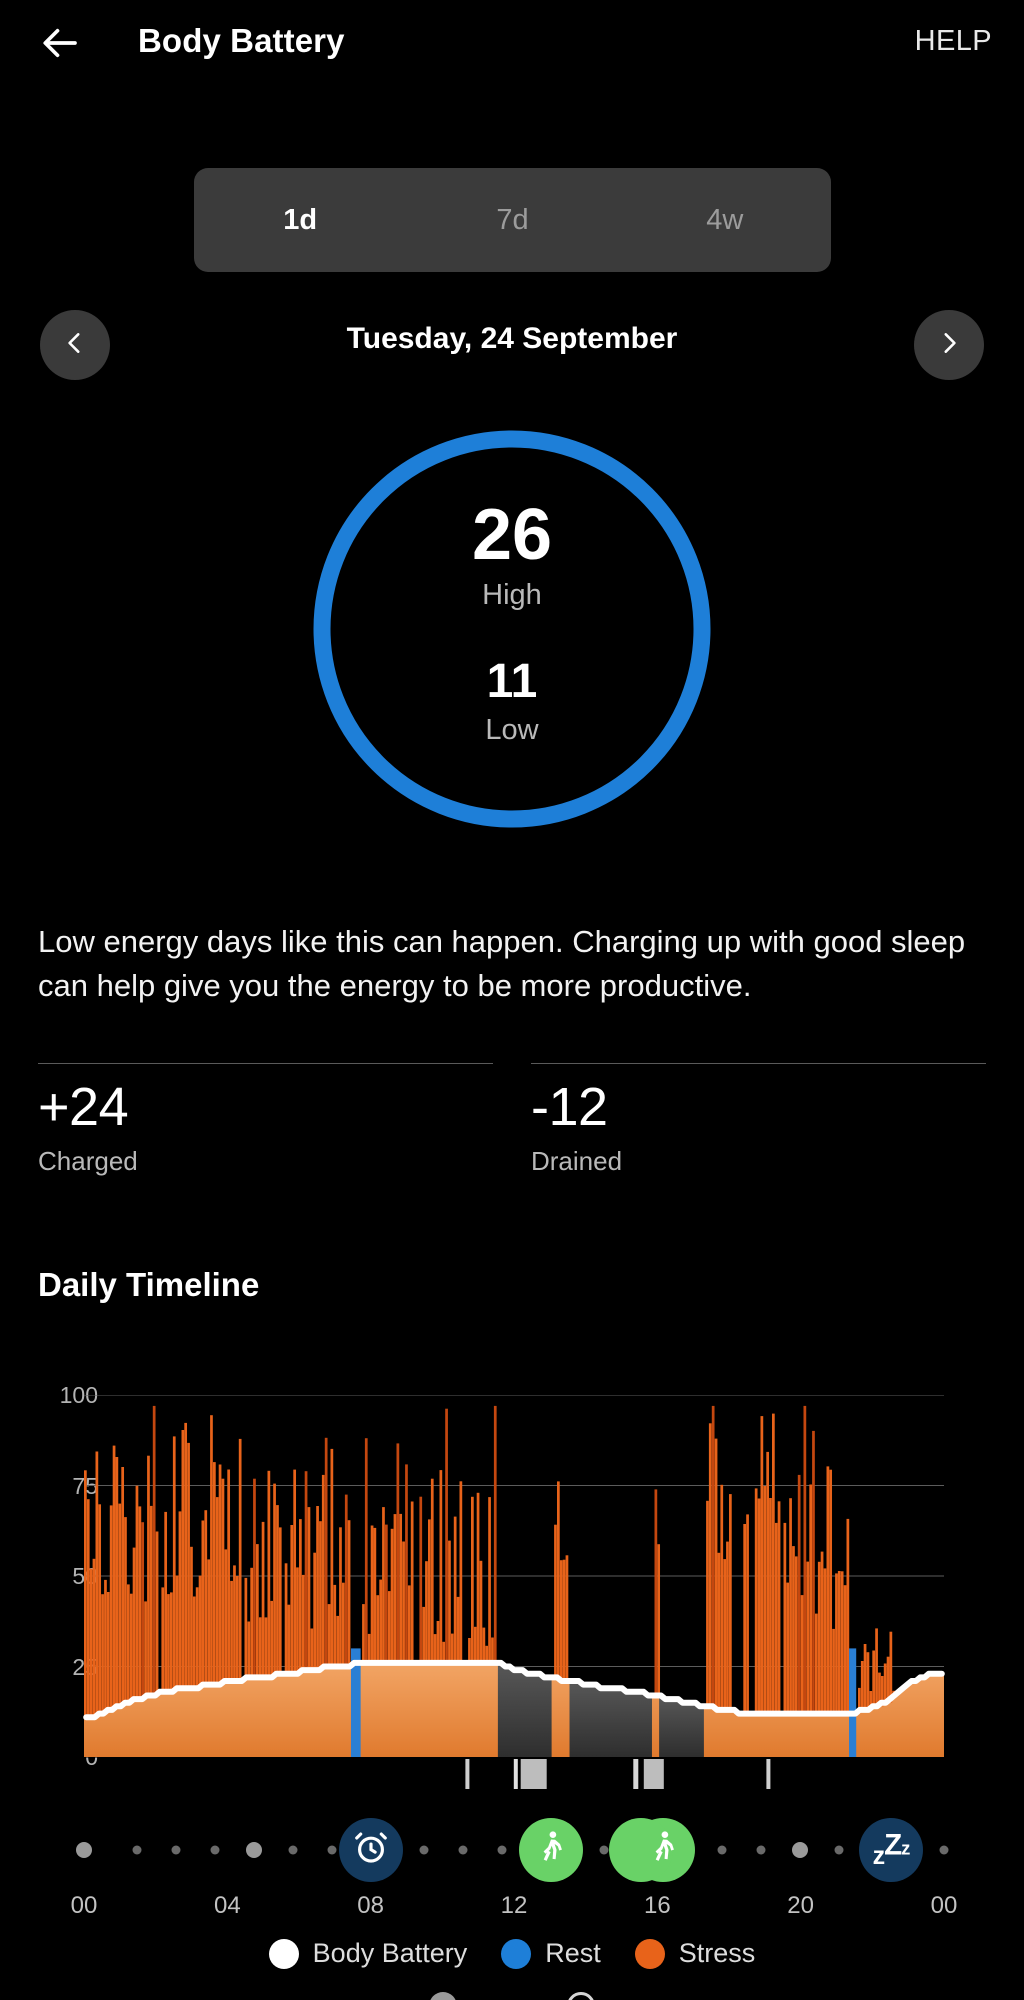  Describe the element at coordinates (149, 1284) in the screenshot. I see `daily-timeline-title: Daily Timeline` at that location.